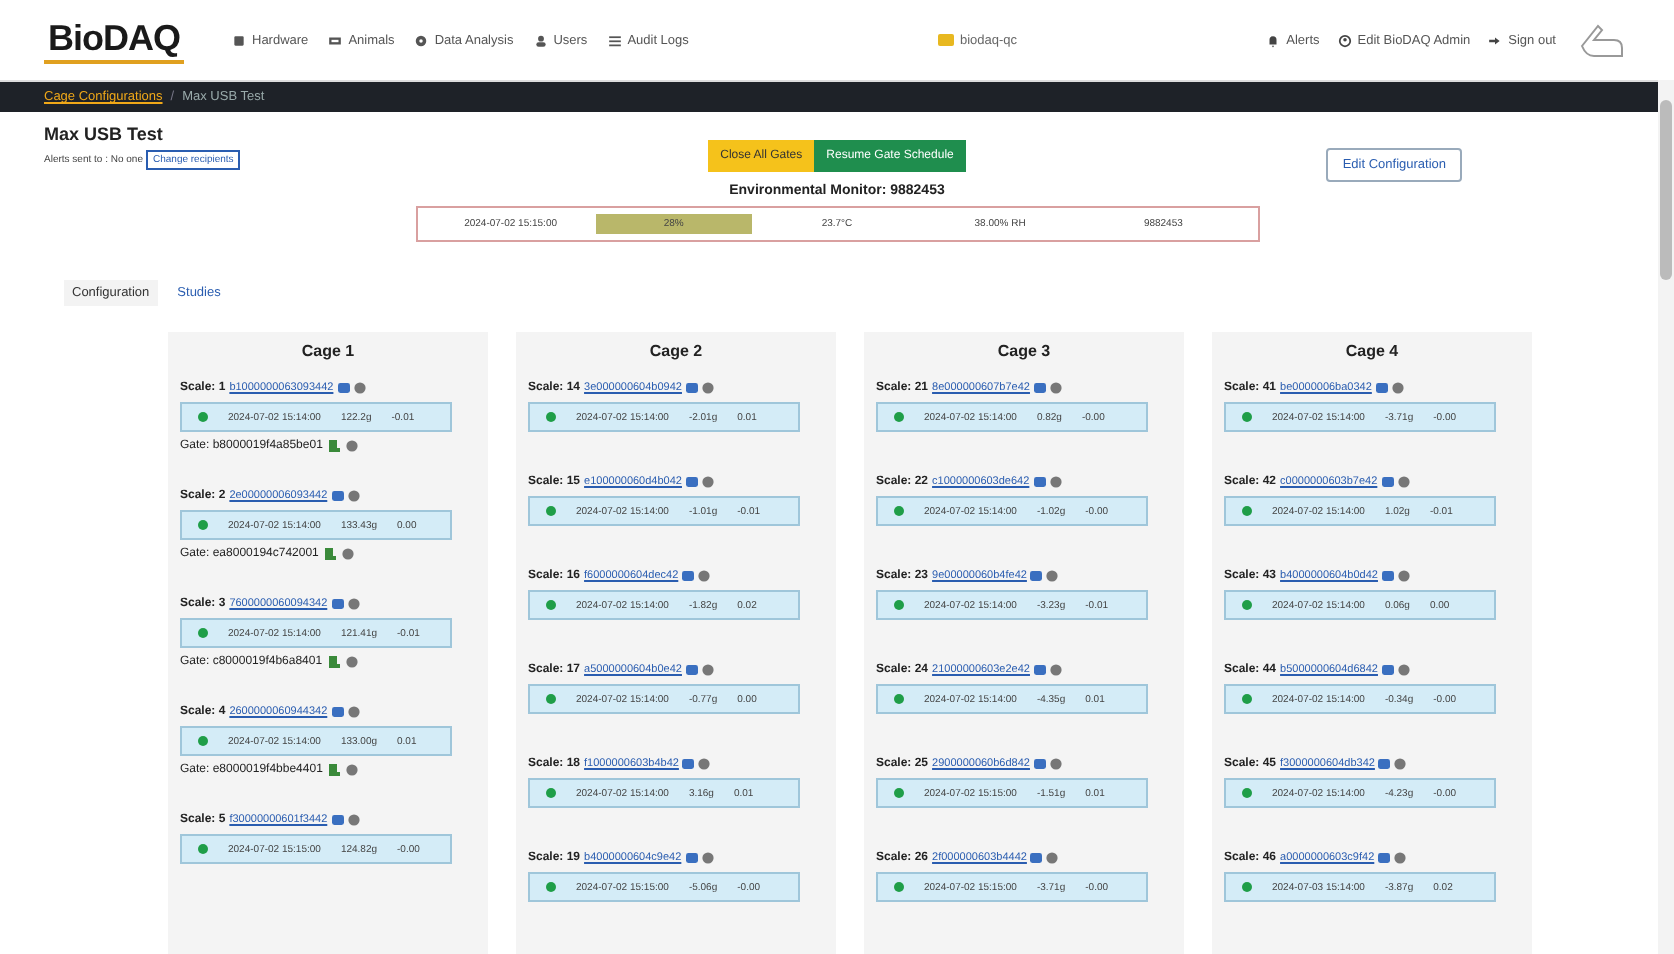 The width and height of the screenshot is (1674, 954). What do you see at coordinates (676, 351) in the screenshot?
I see `cage-title: Cage 2` at bounding box center [676, 351].